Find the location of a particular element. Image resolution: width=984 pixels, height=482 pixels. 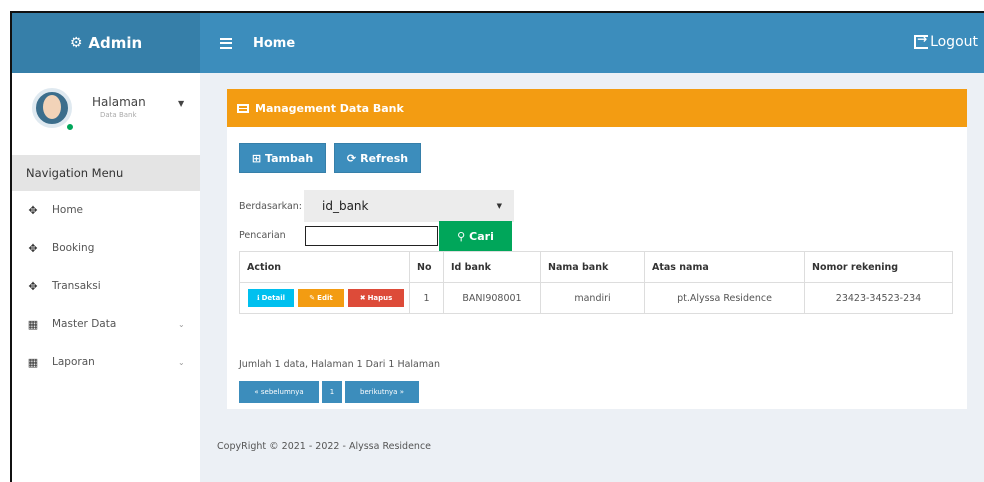

sidebar-item-master-data: ▦ Master Data ⌄ is located at coordinates (106, 324).